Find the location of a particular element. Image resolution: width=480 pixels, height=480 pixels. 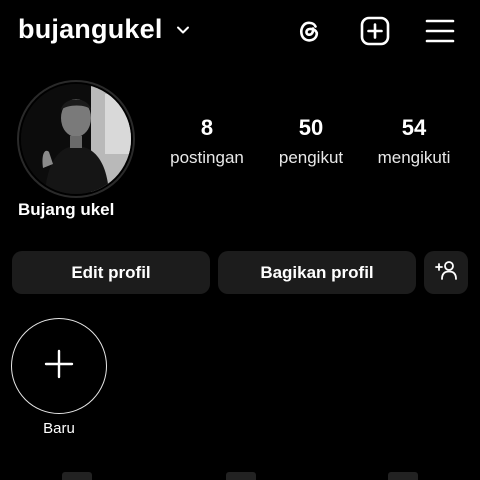

new-highlight-button is located at coordinates (59, 366).